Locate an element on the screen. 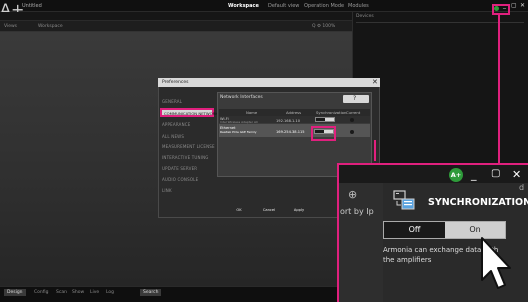 The width and height of the screenshot is (528, 302). column-address: Address is located at coordinates (293, 112).